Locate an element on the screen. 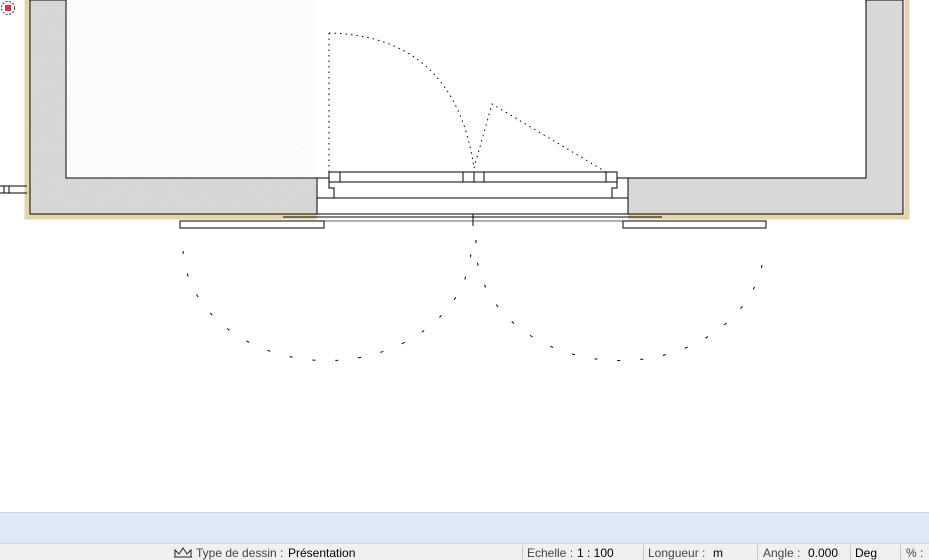 Image resolution: width=929 pixels, height=560 pixels. interior-door-swing is located at coordinates (467, 102).